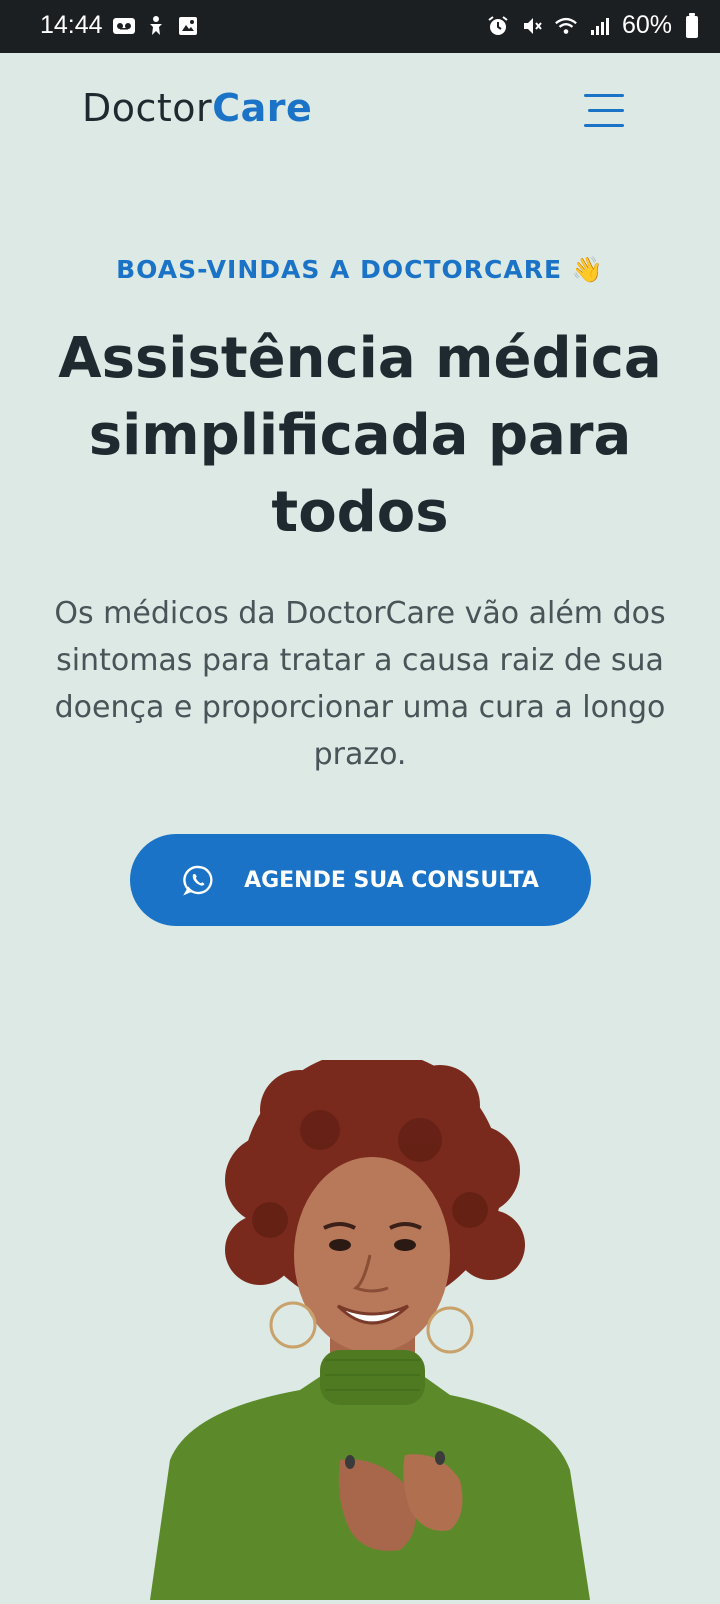 Image resolution: width=720 pixels, height=1604 pixels. I want to click on site-logo: DoctorCare, so click(197, 108).